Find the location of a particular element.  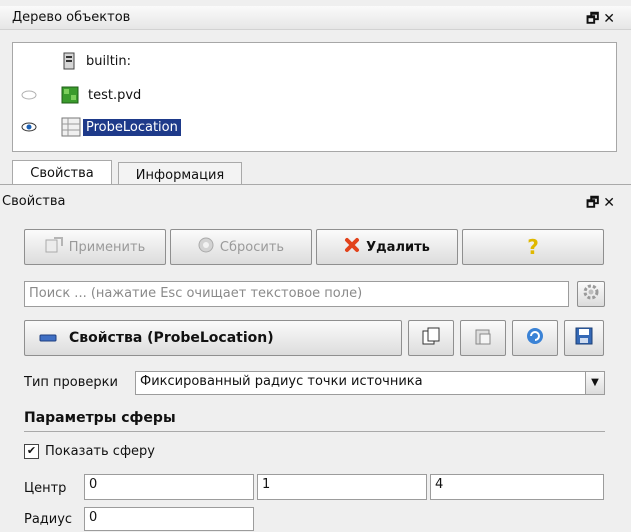

properties-group-toggle: Свойства (ProbeLocation) is located at coordinates (213, 338).